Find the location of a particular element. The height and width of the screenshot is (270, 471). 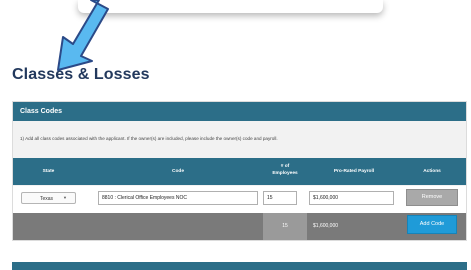

code-input: 8810 : Clerical Office Employees NOC is located at coordinates (178, 198).